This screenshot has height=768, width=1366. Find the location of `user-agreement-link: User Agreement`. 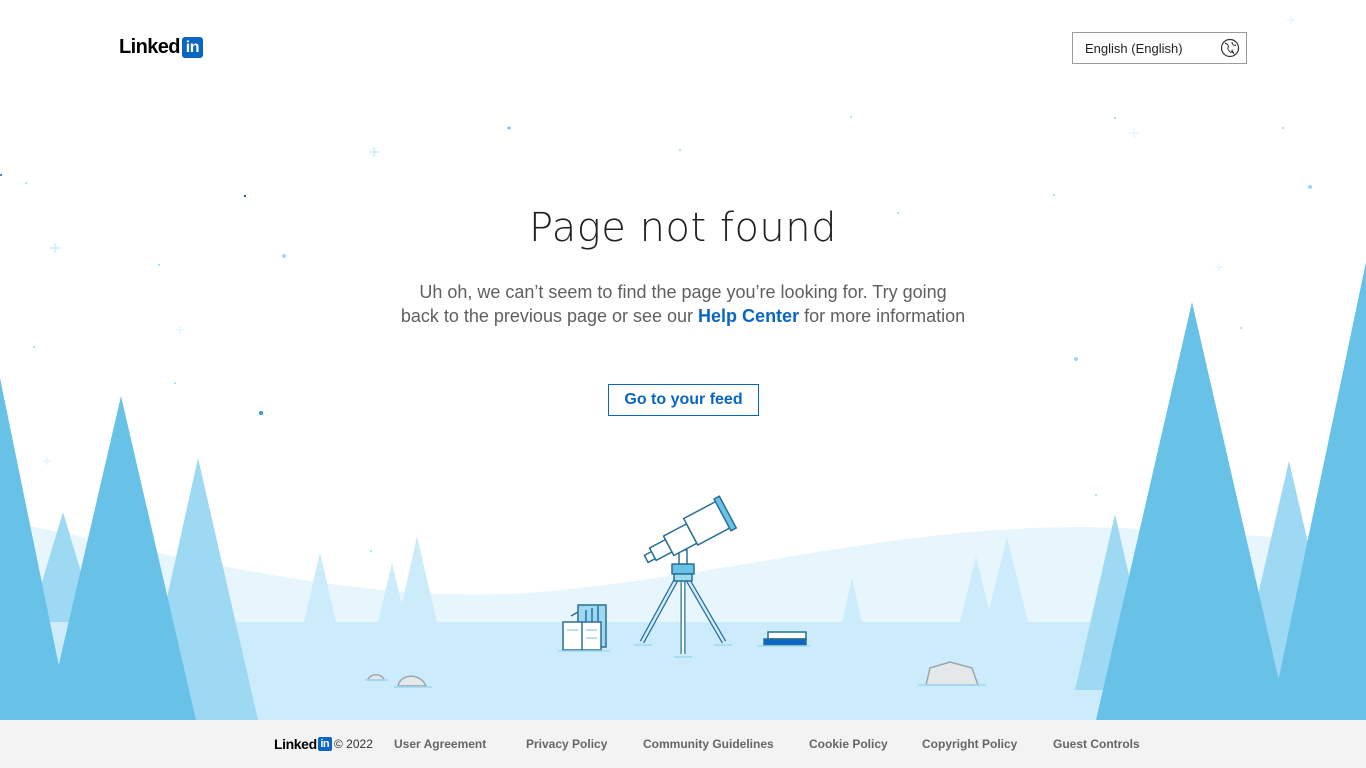

user-agreement-link: User Agreement is located at coordinates (440, 744).